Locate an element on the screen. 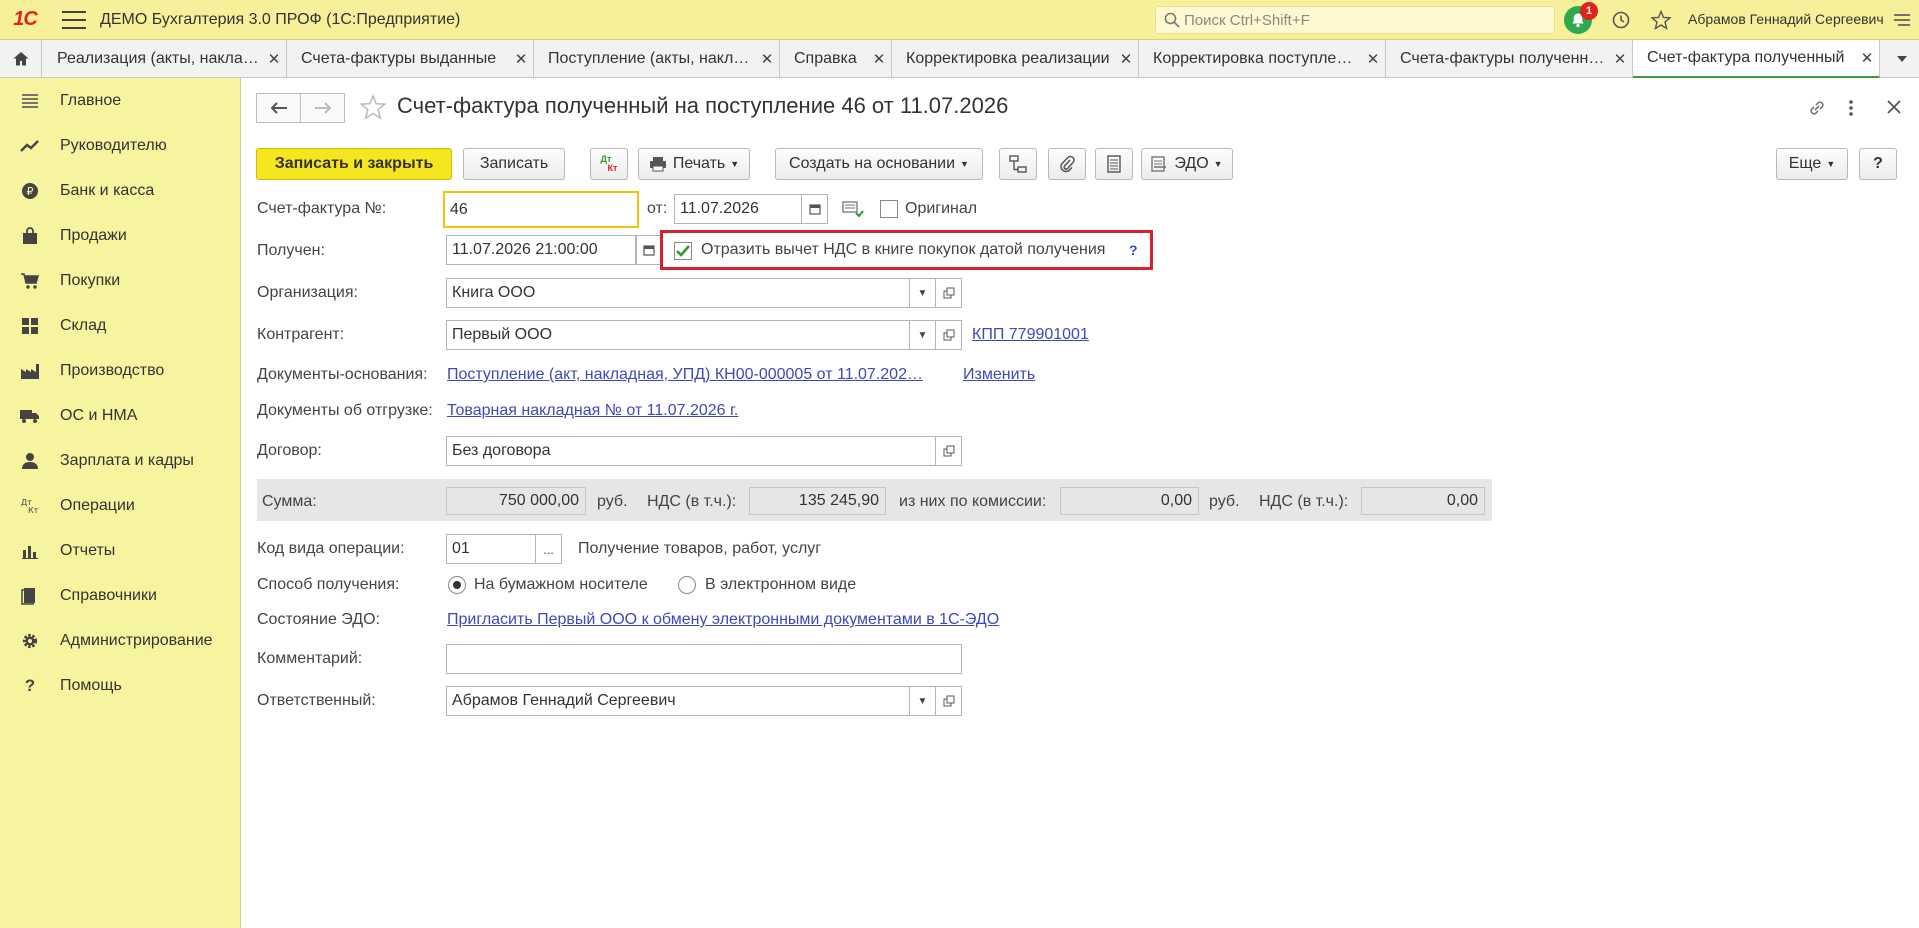 This screenshot has width=1919, height=928. tab-received-invoice-active: Счет-фактура полученный ✕ is located at coordinates (1756, 59).